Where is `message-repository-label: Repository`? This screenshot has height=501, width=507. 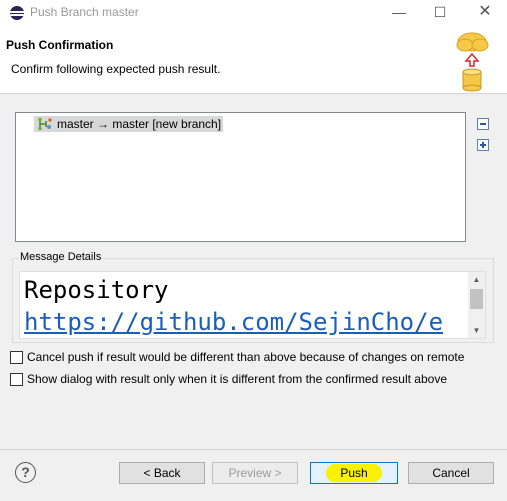
message-repository-label: Repository is located at coordinates (96, 290).